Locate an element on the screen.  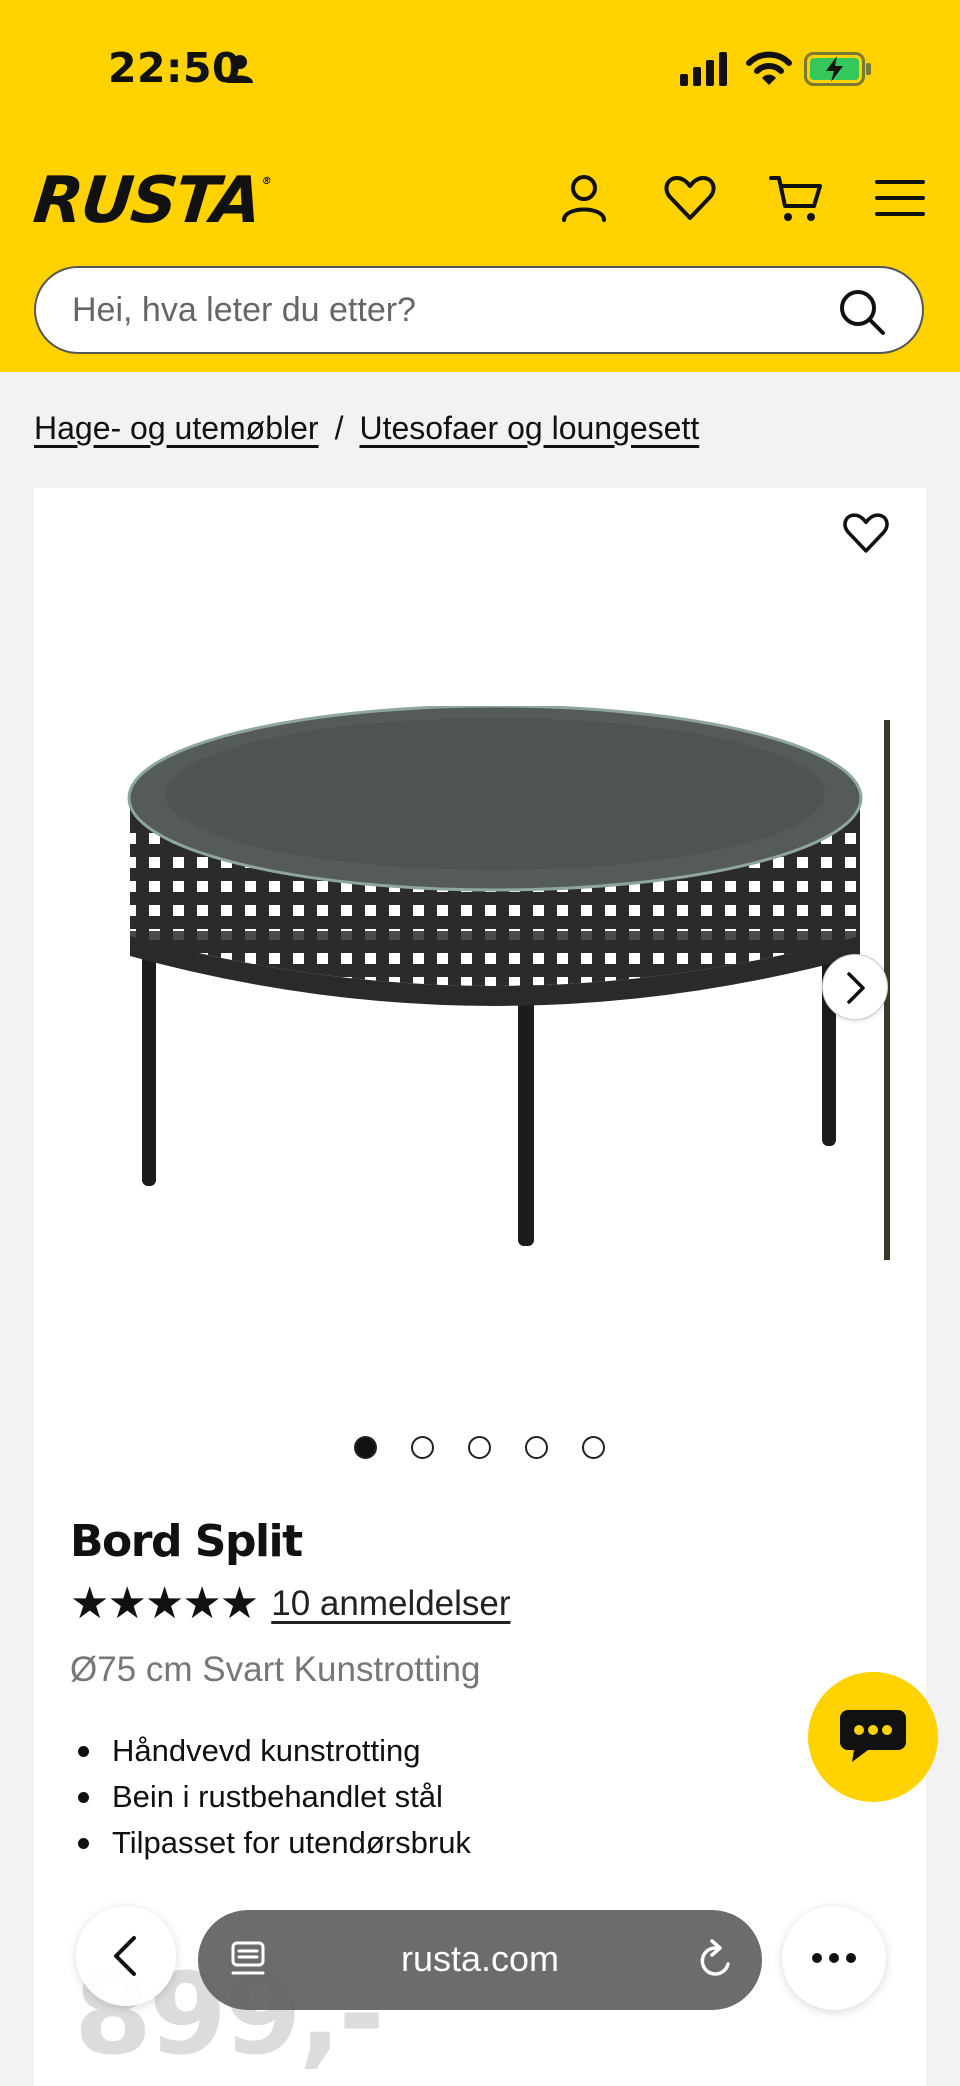
menu-icon is located at coordinates (900, 198).